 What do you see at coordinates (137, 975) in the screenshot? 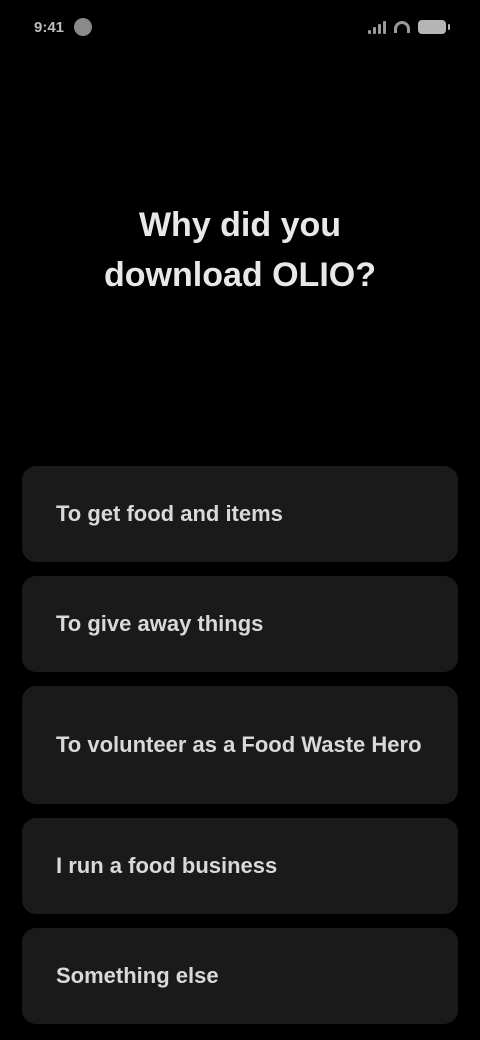
I see `option-label: Something else` at bounding box center [137, 975].